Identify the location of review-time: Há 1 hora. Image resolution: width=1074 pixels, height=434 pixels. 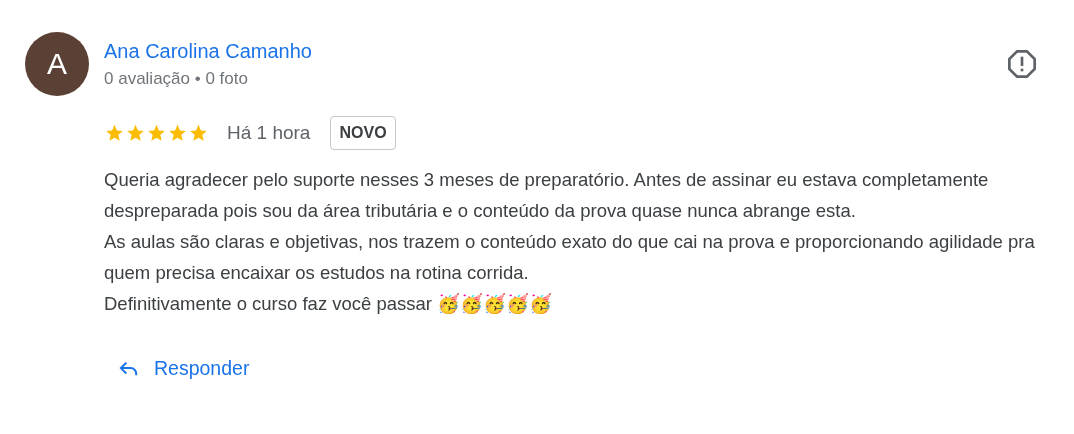
(269, 133).